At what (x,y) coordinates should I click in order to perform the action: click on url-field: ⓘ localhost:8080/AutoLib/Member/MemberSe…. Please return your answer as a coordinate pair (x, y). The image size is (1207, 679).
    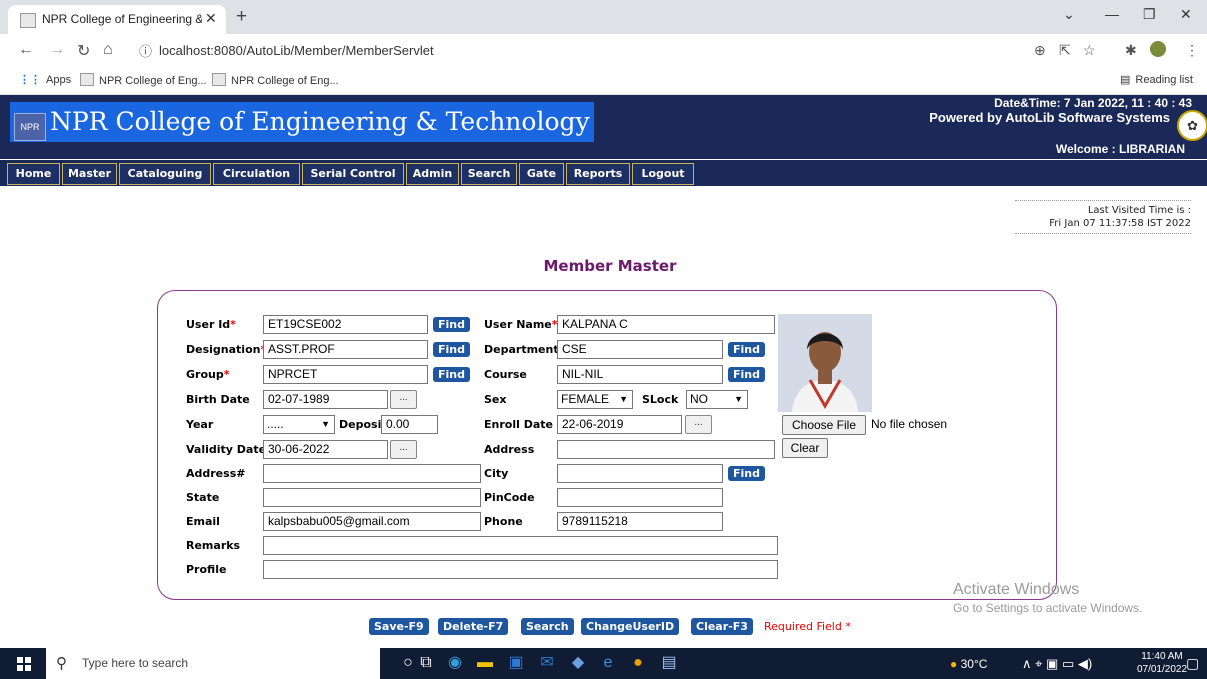
    Looking at the image, I should click on (568, 51).